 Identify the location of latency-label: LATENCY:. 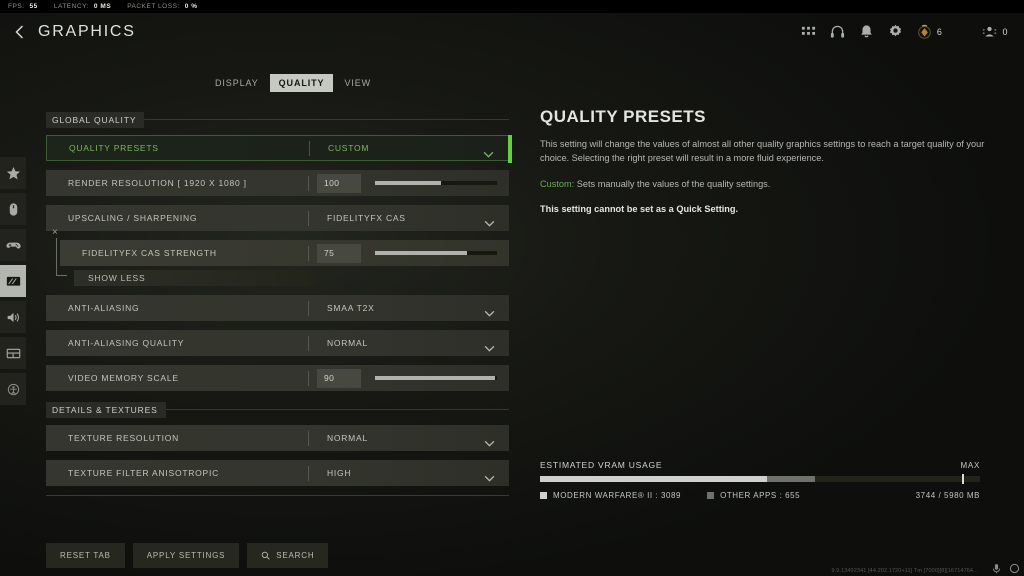
(71, 6).